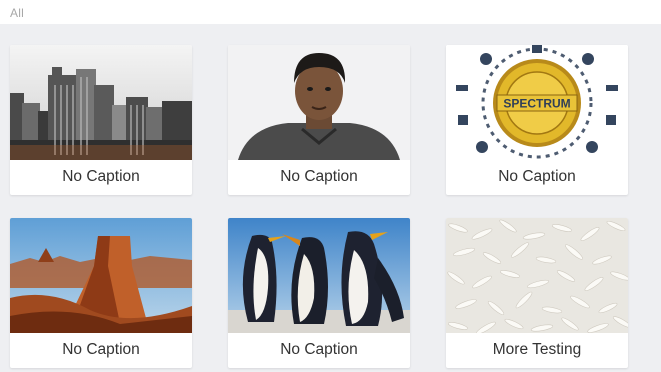 The width and height of the screenshot is (661, 372). Describe the element at coordinates (17, 13) in the screenshot. I see `filter-all-tab: All` at that location.